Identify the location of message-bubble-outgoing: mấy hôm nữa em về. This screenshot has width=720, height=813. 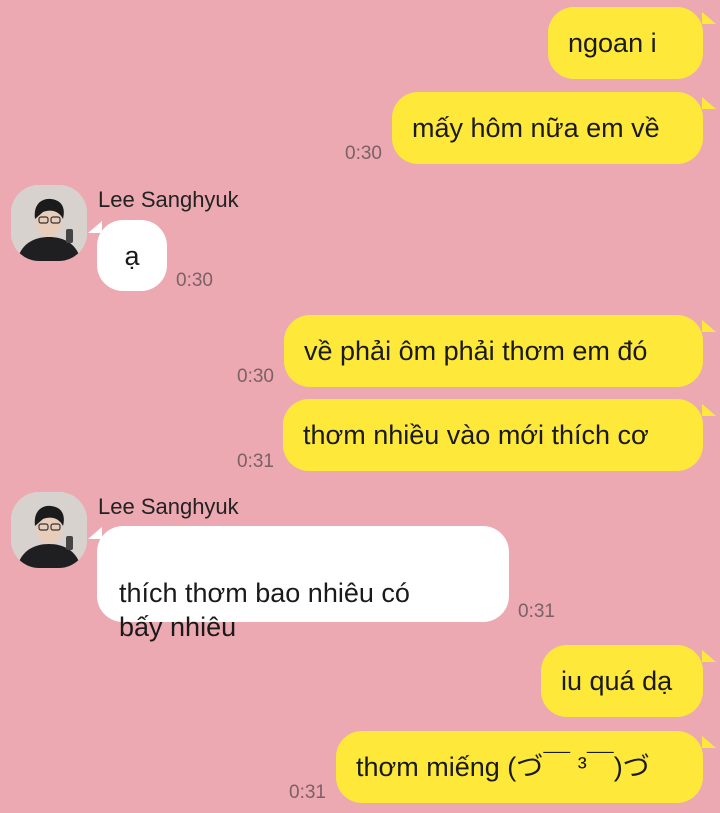
(547, 128).